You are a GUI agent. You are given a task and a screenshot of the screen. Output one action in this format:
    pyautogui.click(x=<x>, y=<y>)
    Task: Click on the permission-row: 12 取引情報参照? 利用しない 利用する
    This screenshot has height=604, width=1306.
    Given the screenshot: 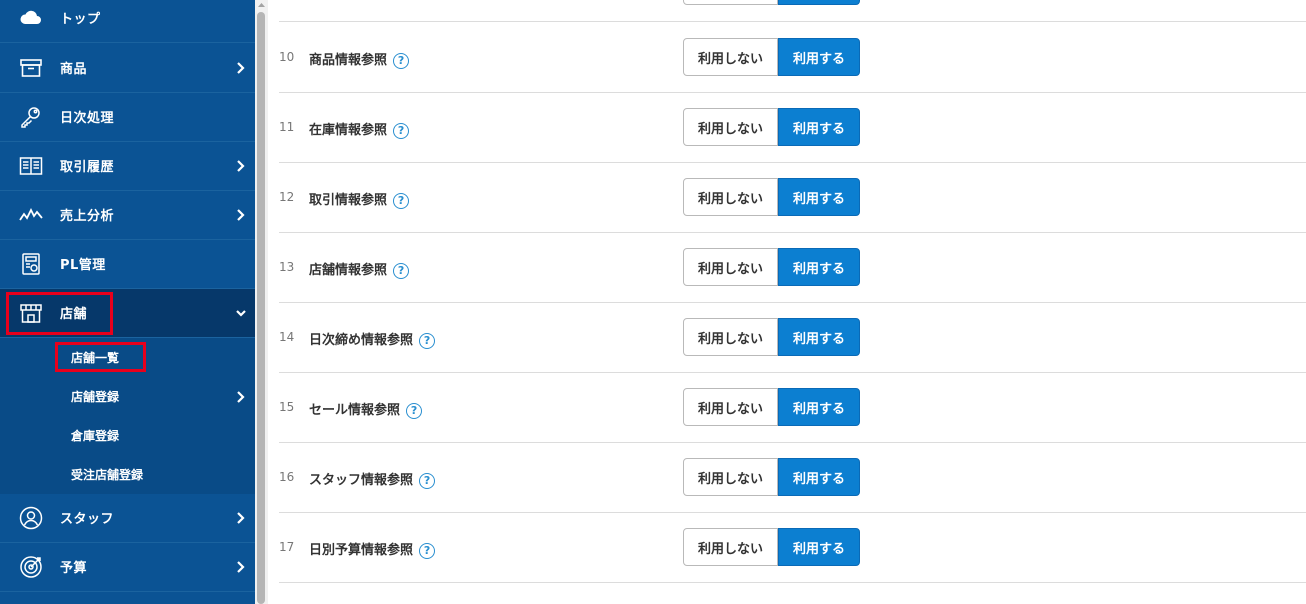 What is the action you would take?
    pyautogui.click(x=792, y=198)
    